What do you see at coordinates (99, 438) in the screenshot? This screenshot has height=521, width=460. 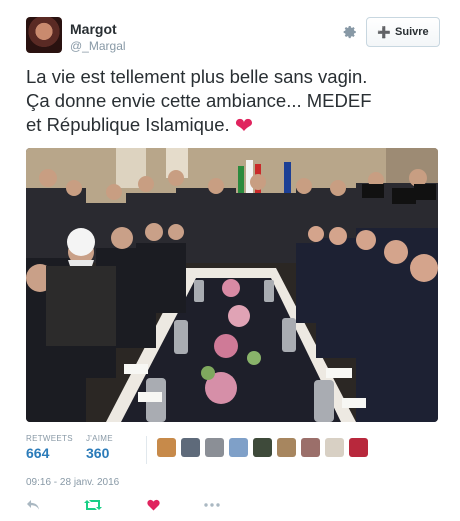 I see `likes-label: J'AIME` at bounding box center [99, 438].